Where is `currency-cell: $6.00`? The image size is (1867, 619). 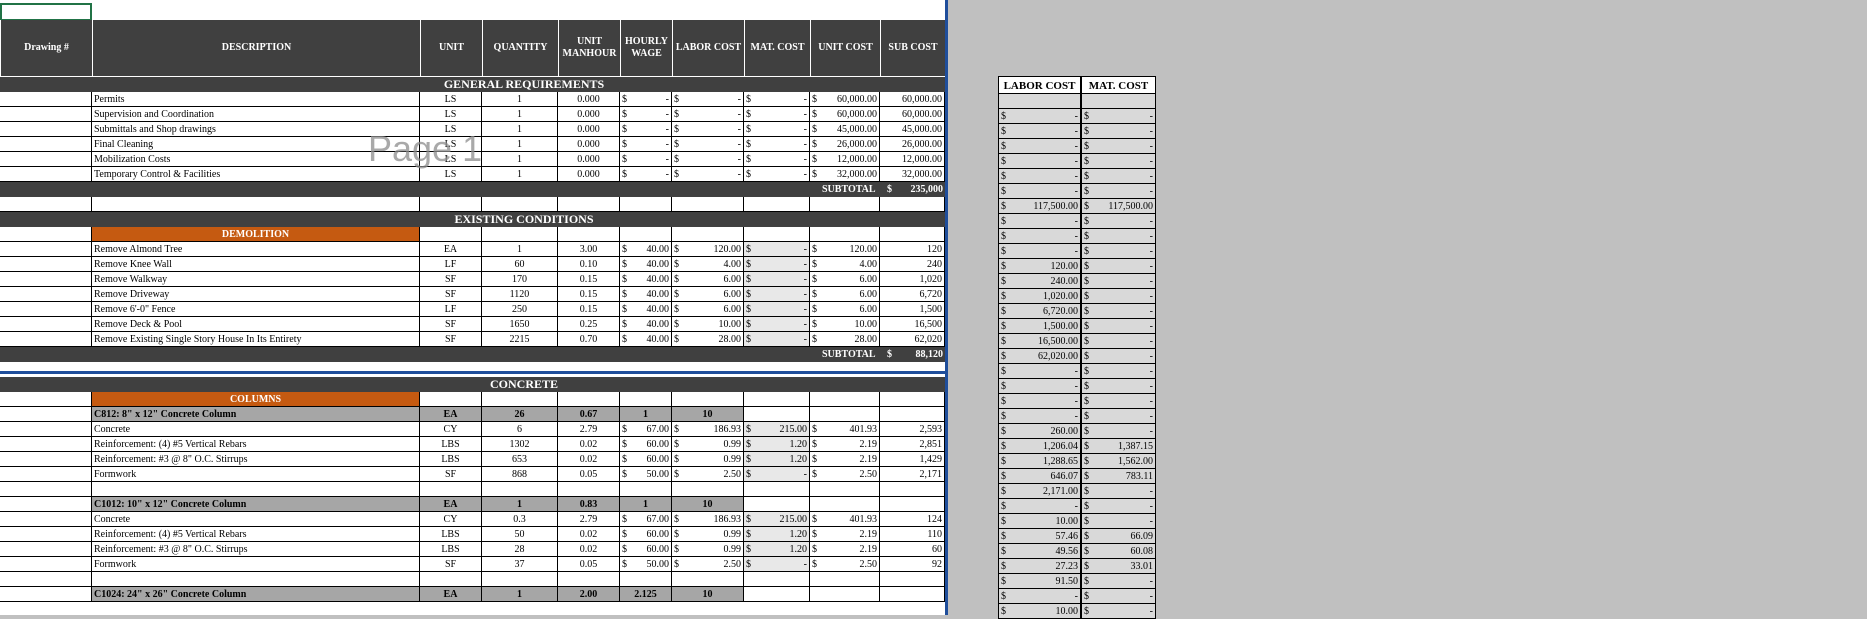
currency-cell: $6.00 is located at coordinates (708, 279).